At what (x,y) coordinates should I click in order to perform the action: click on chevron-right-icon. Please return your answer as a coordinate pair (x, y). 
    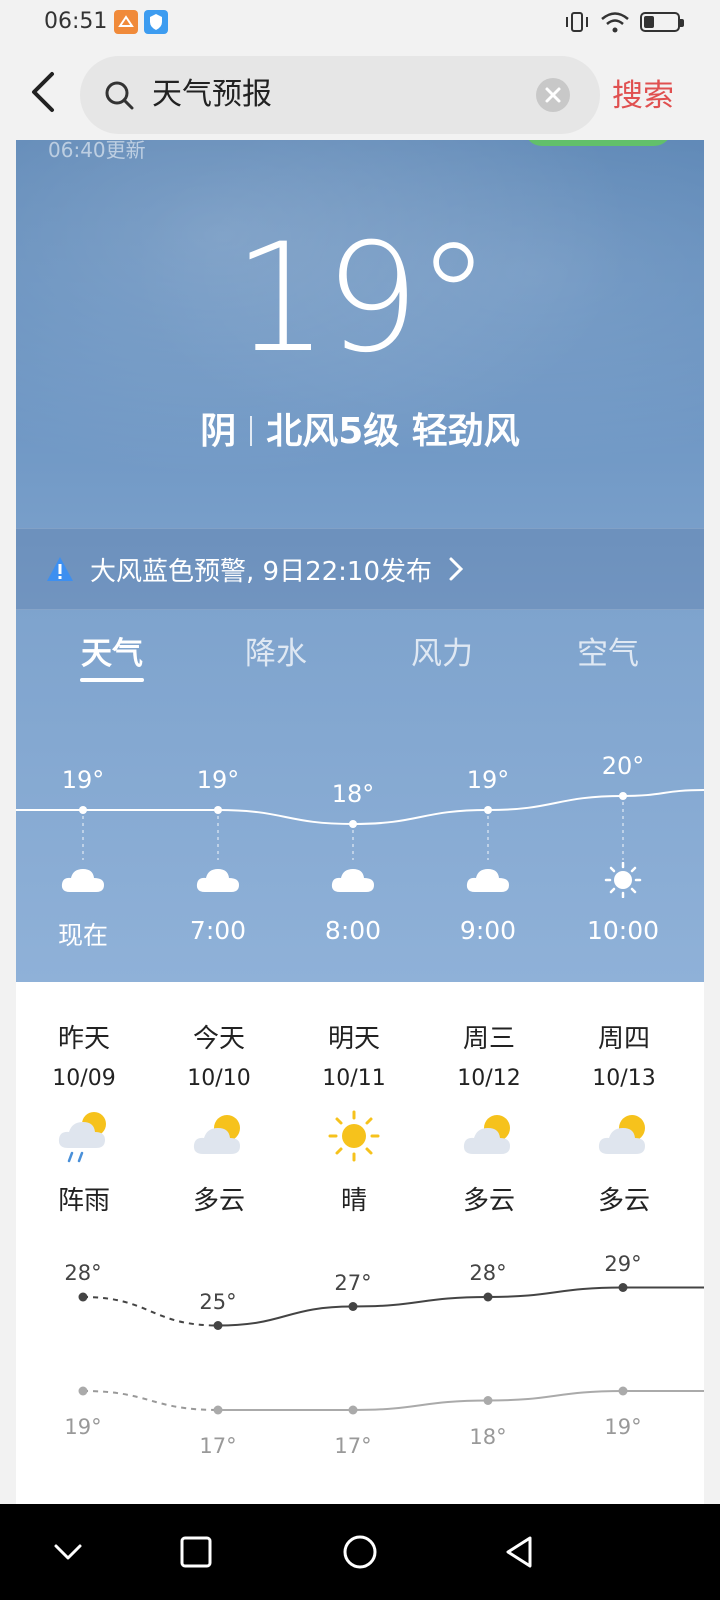
    Looking at the image, I should click on (456, 569).